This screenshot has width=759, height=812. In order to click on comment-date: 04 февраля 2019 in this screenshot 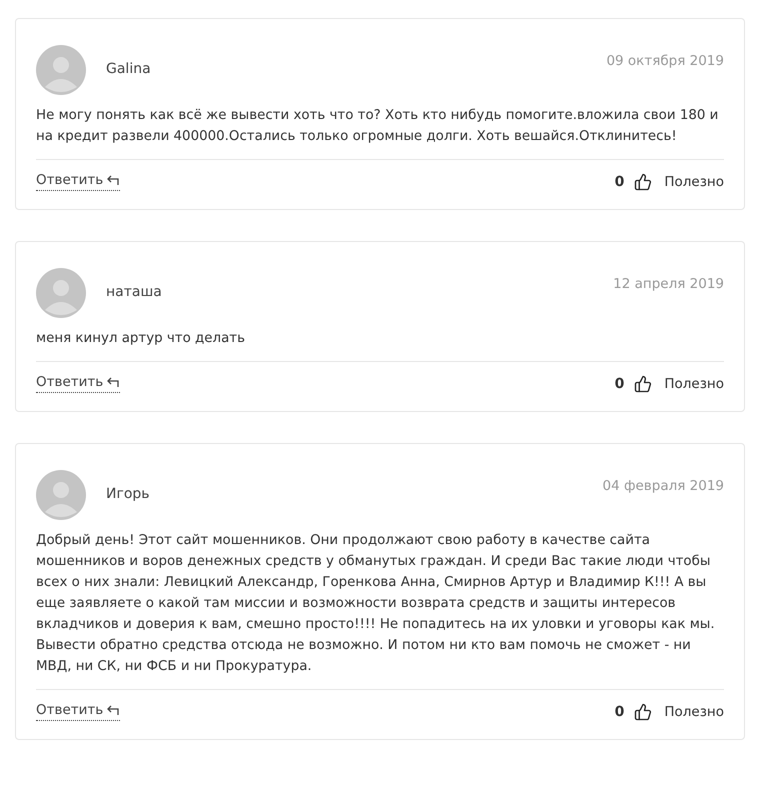, I will do `click(663, 486)`.